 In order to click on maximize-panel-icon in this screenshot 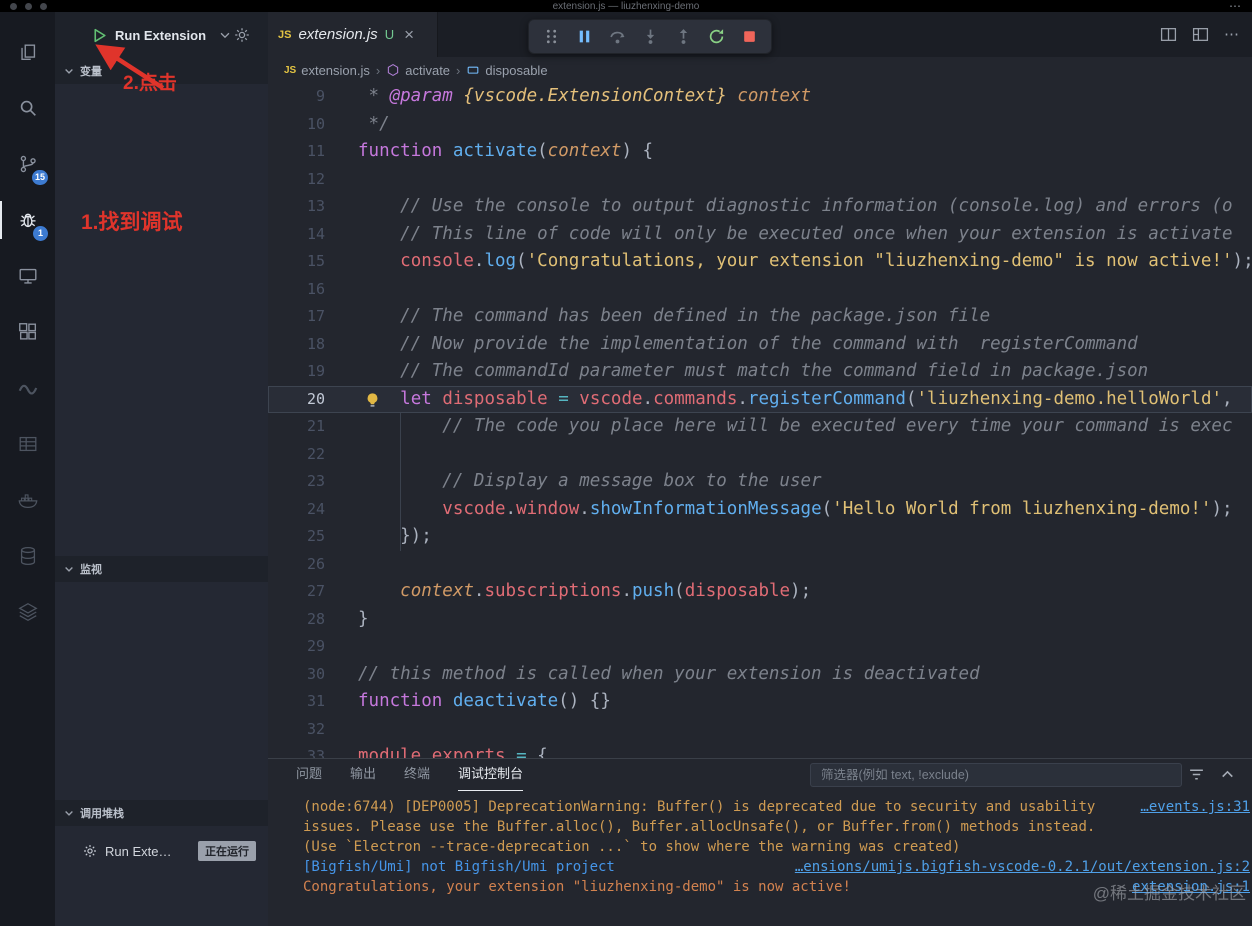, I will do `click(1227, 774)`.